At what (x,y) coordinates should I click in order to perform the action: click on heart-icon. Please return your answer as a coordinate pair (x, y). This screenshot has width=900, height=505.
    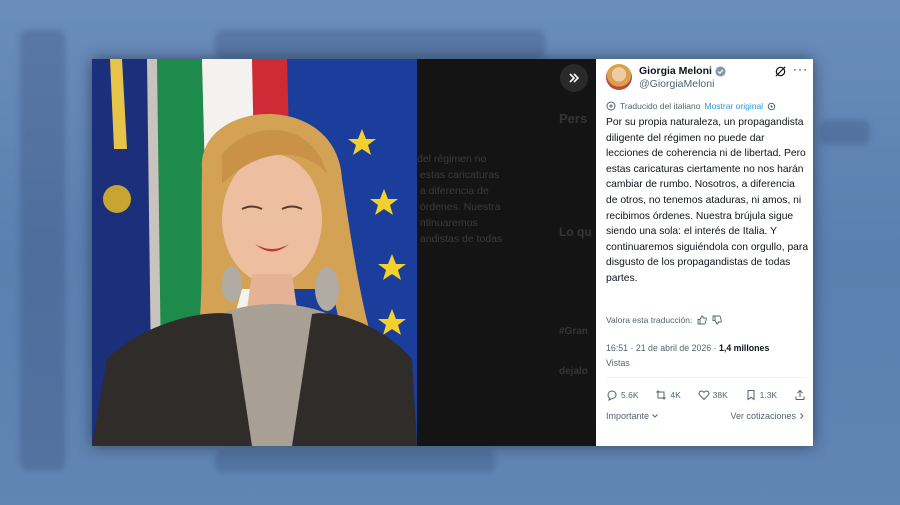
    Looking at the image, I should click on (704, 395).